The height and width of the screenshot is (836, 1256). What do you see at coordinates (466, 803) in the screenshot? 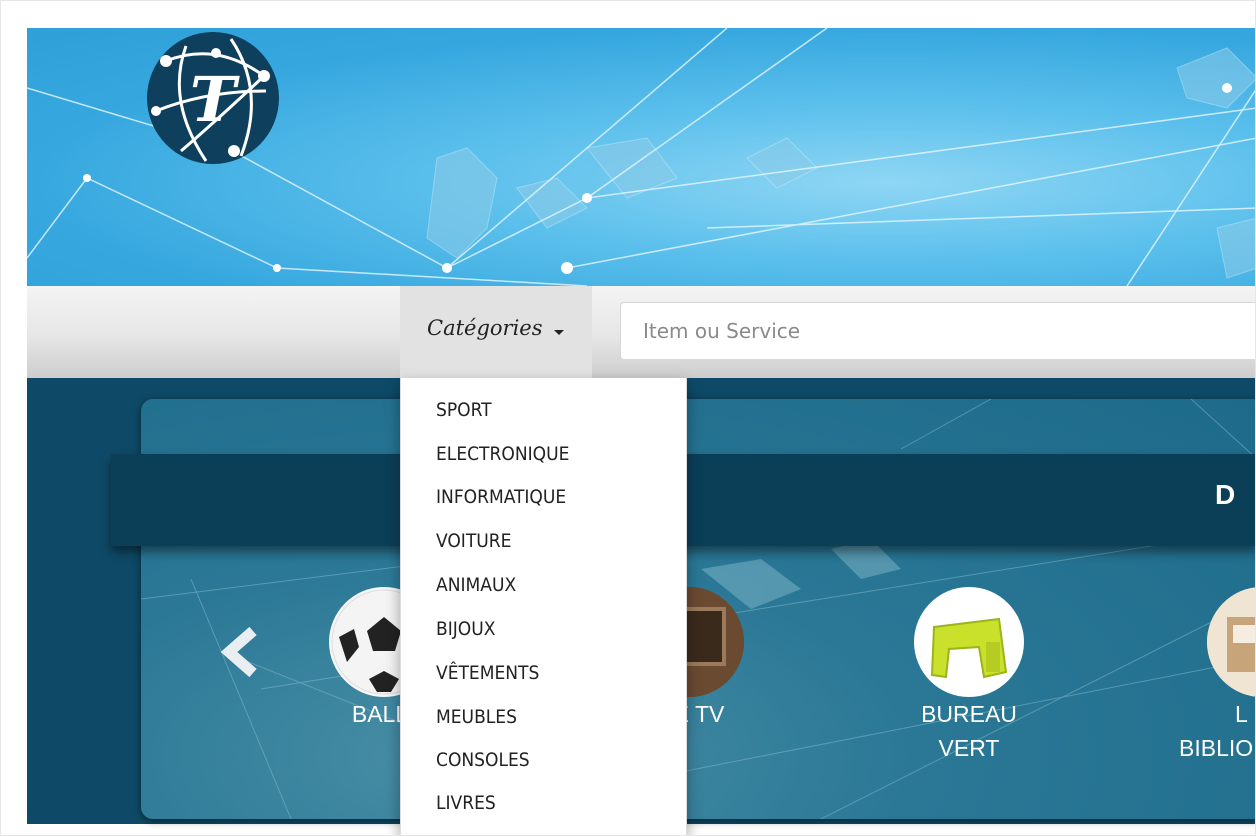
I see `menu-item-livres: LIVRES` at bounding box center [466, 803].